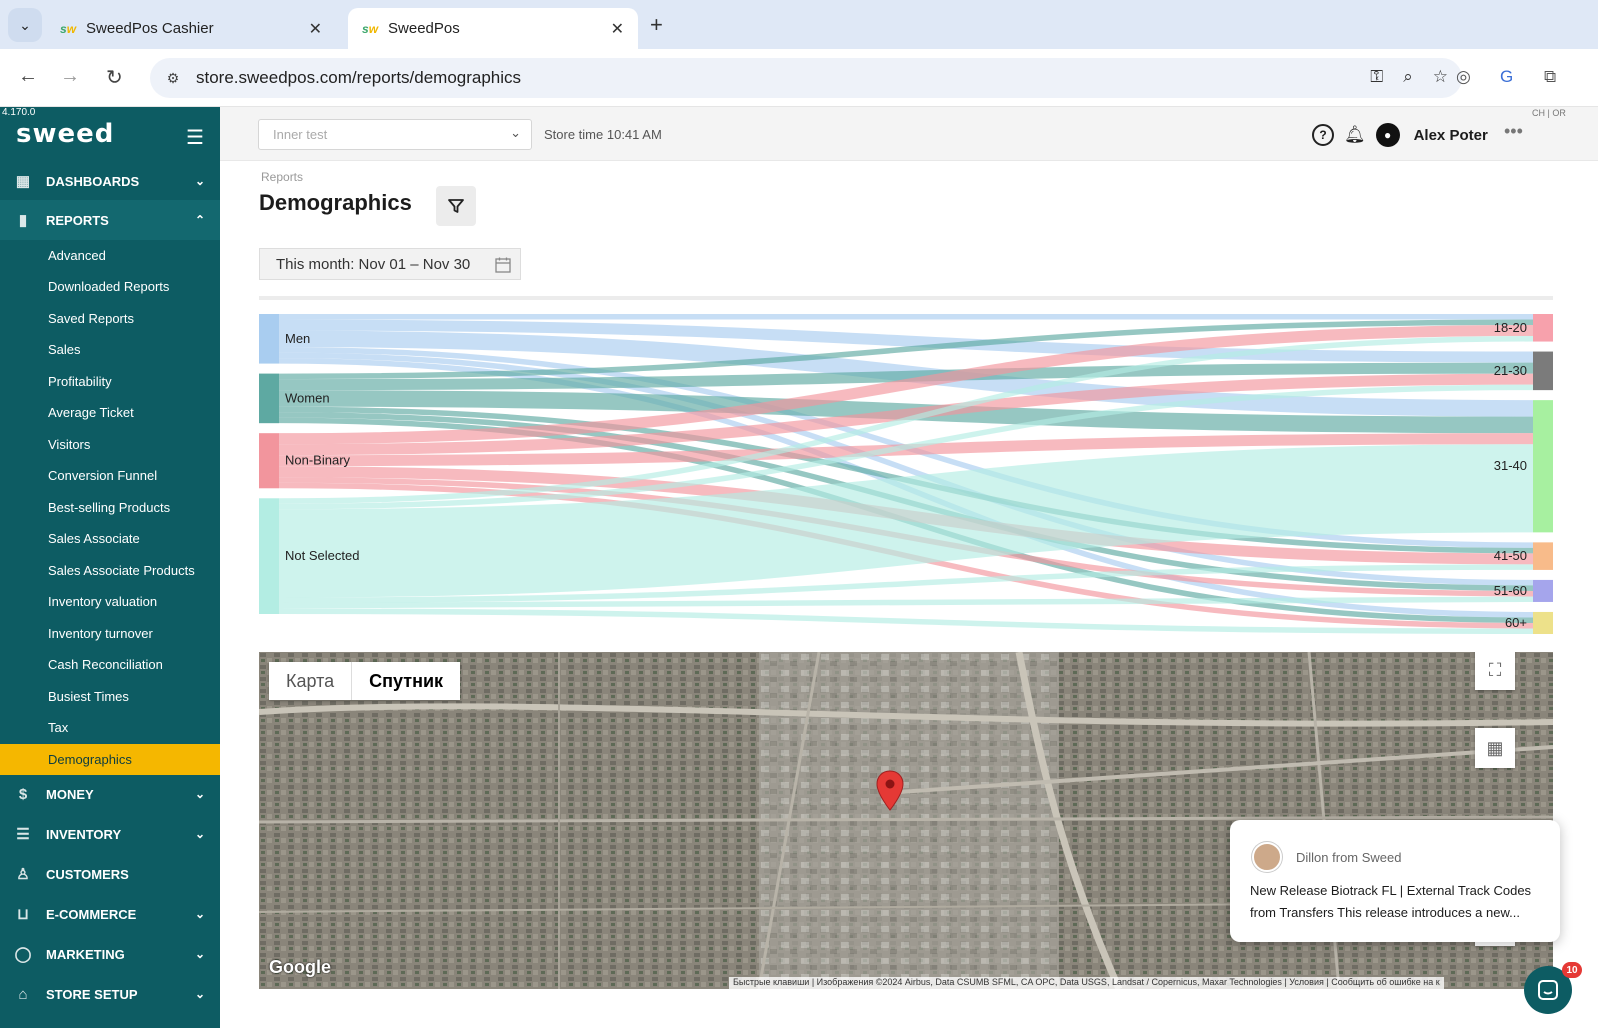  I want to click on sweed-logo: sweed, so click(65, 134).